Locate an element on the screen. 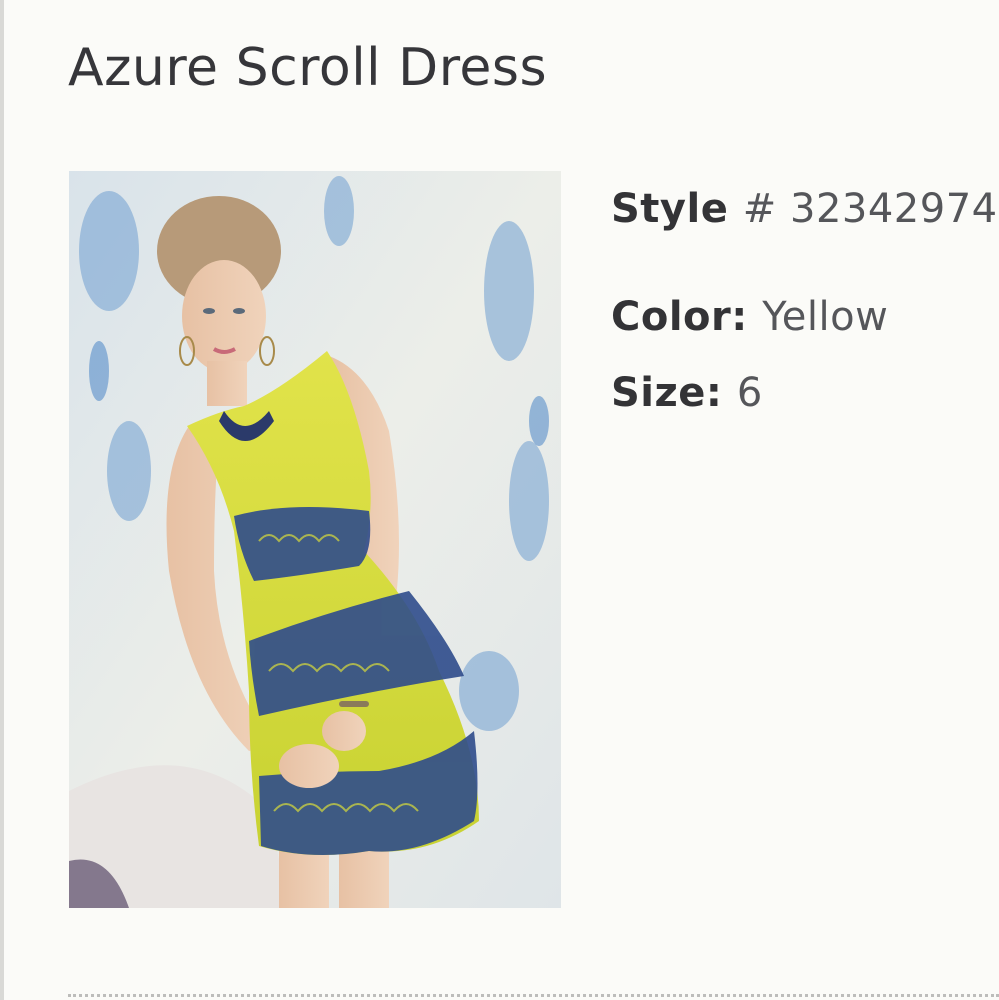  left-edge-border is located at coordinates (2, 500).